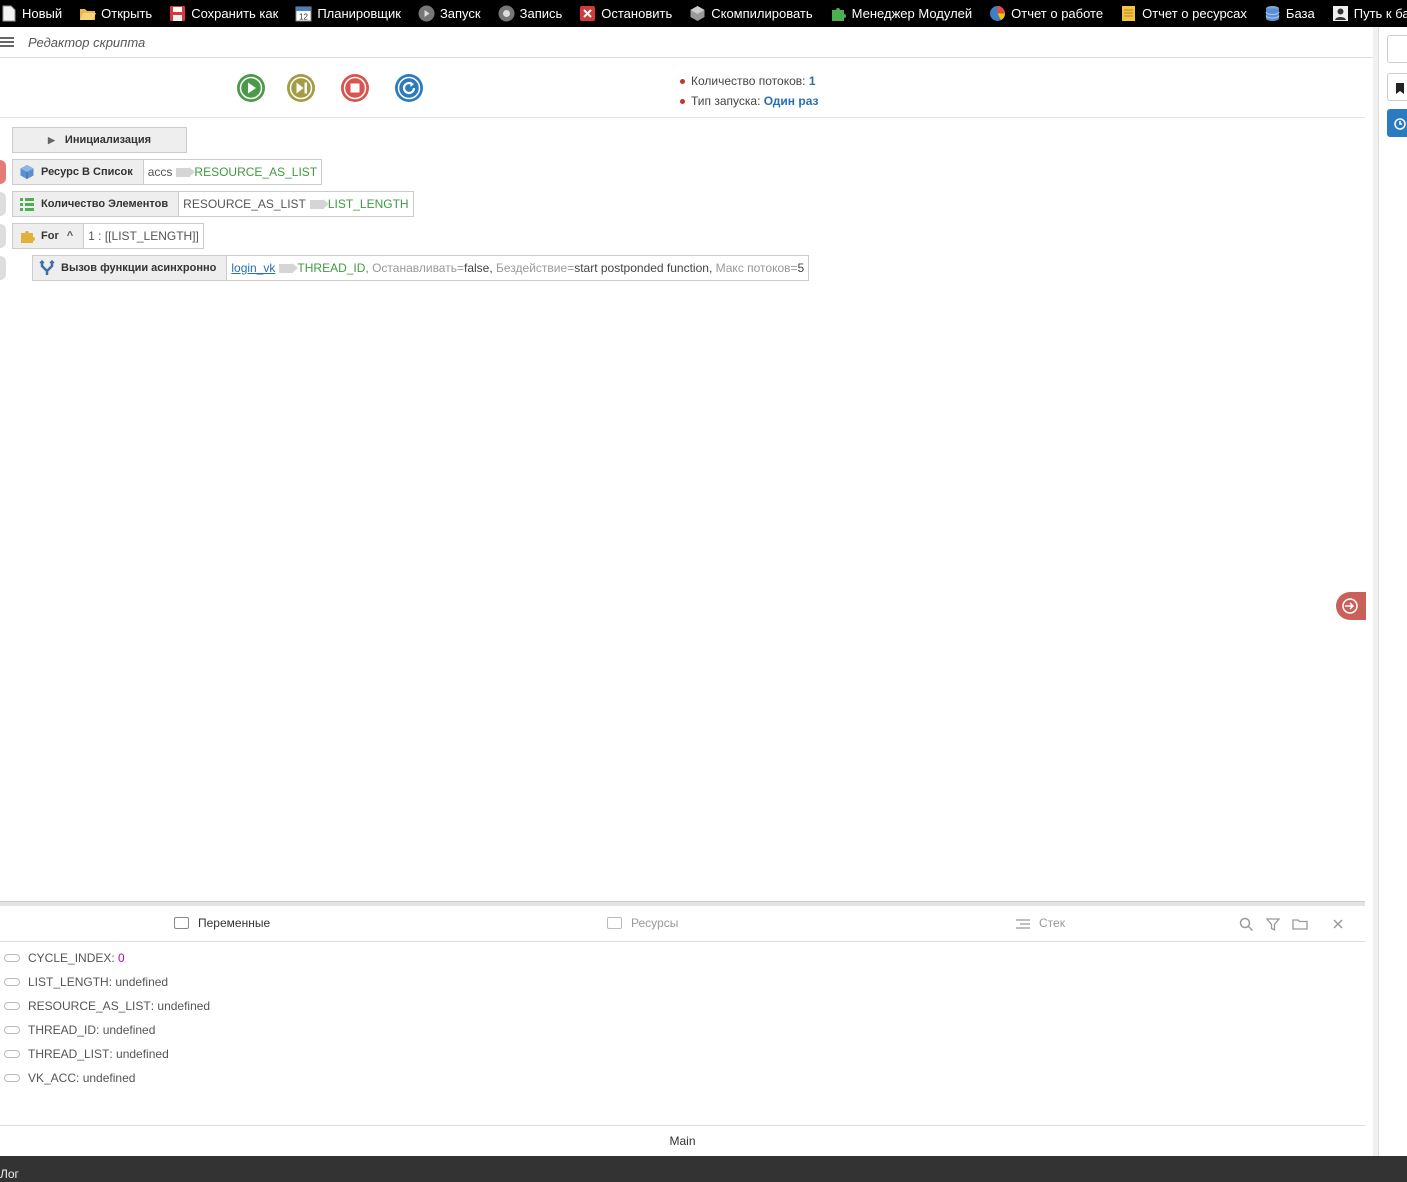 The image size is (1407, 1182). What do you see at coordinates (233, 172) in the screenshot?
I see `action-block-args: accs RESOURCE_AS_LIST` at bounding box center [233, 172].